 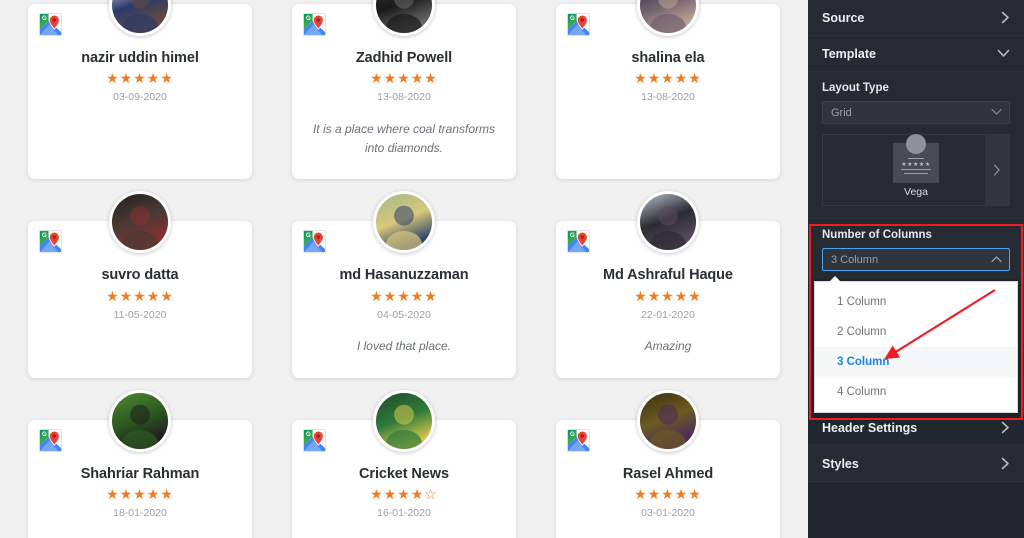 I want to click on sidebar-section-header-settings-label: Header Settings, so click(x=870, y=427).